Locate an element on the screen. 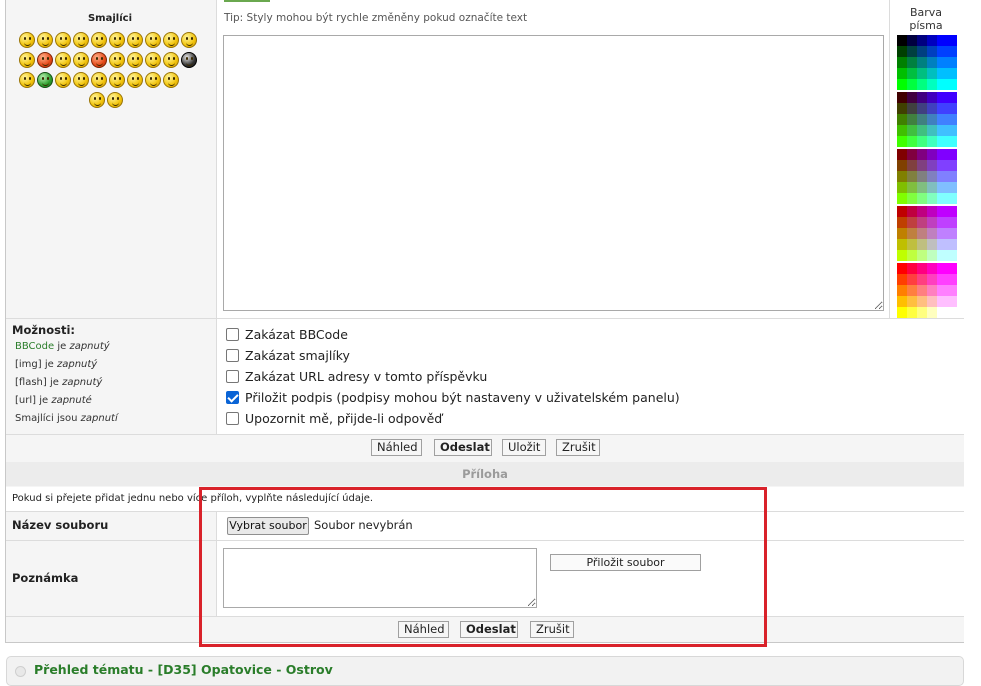 Image resolution: width=981 pixels, height=686 pixels. cancel-button: Zrušit is located at coordinates (578, 447).